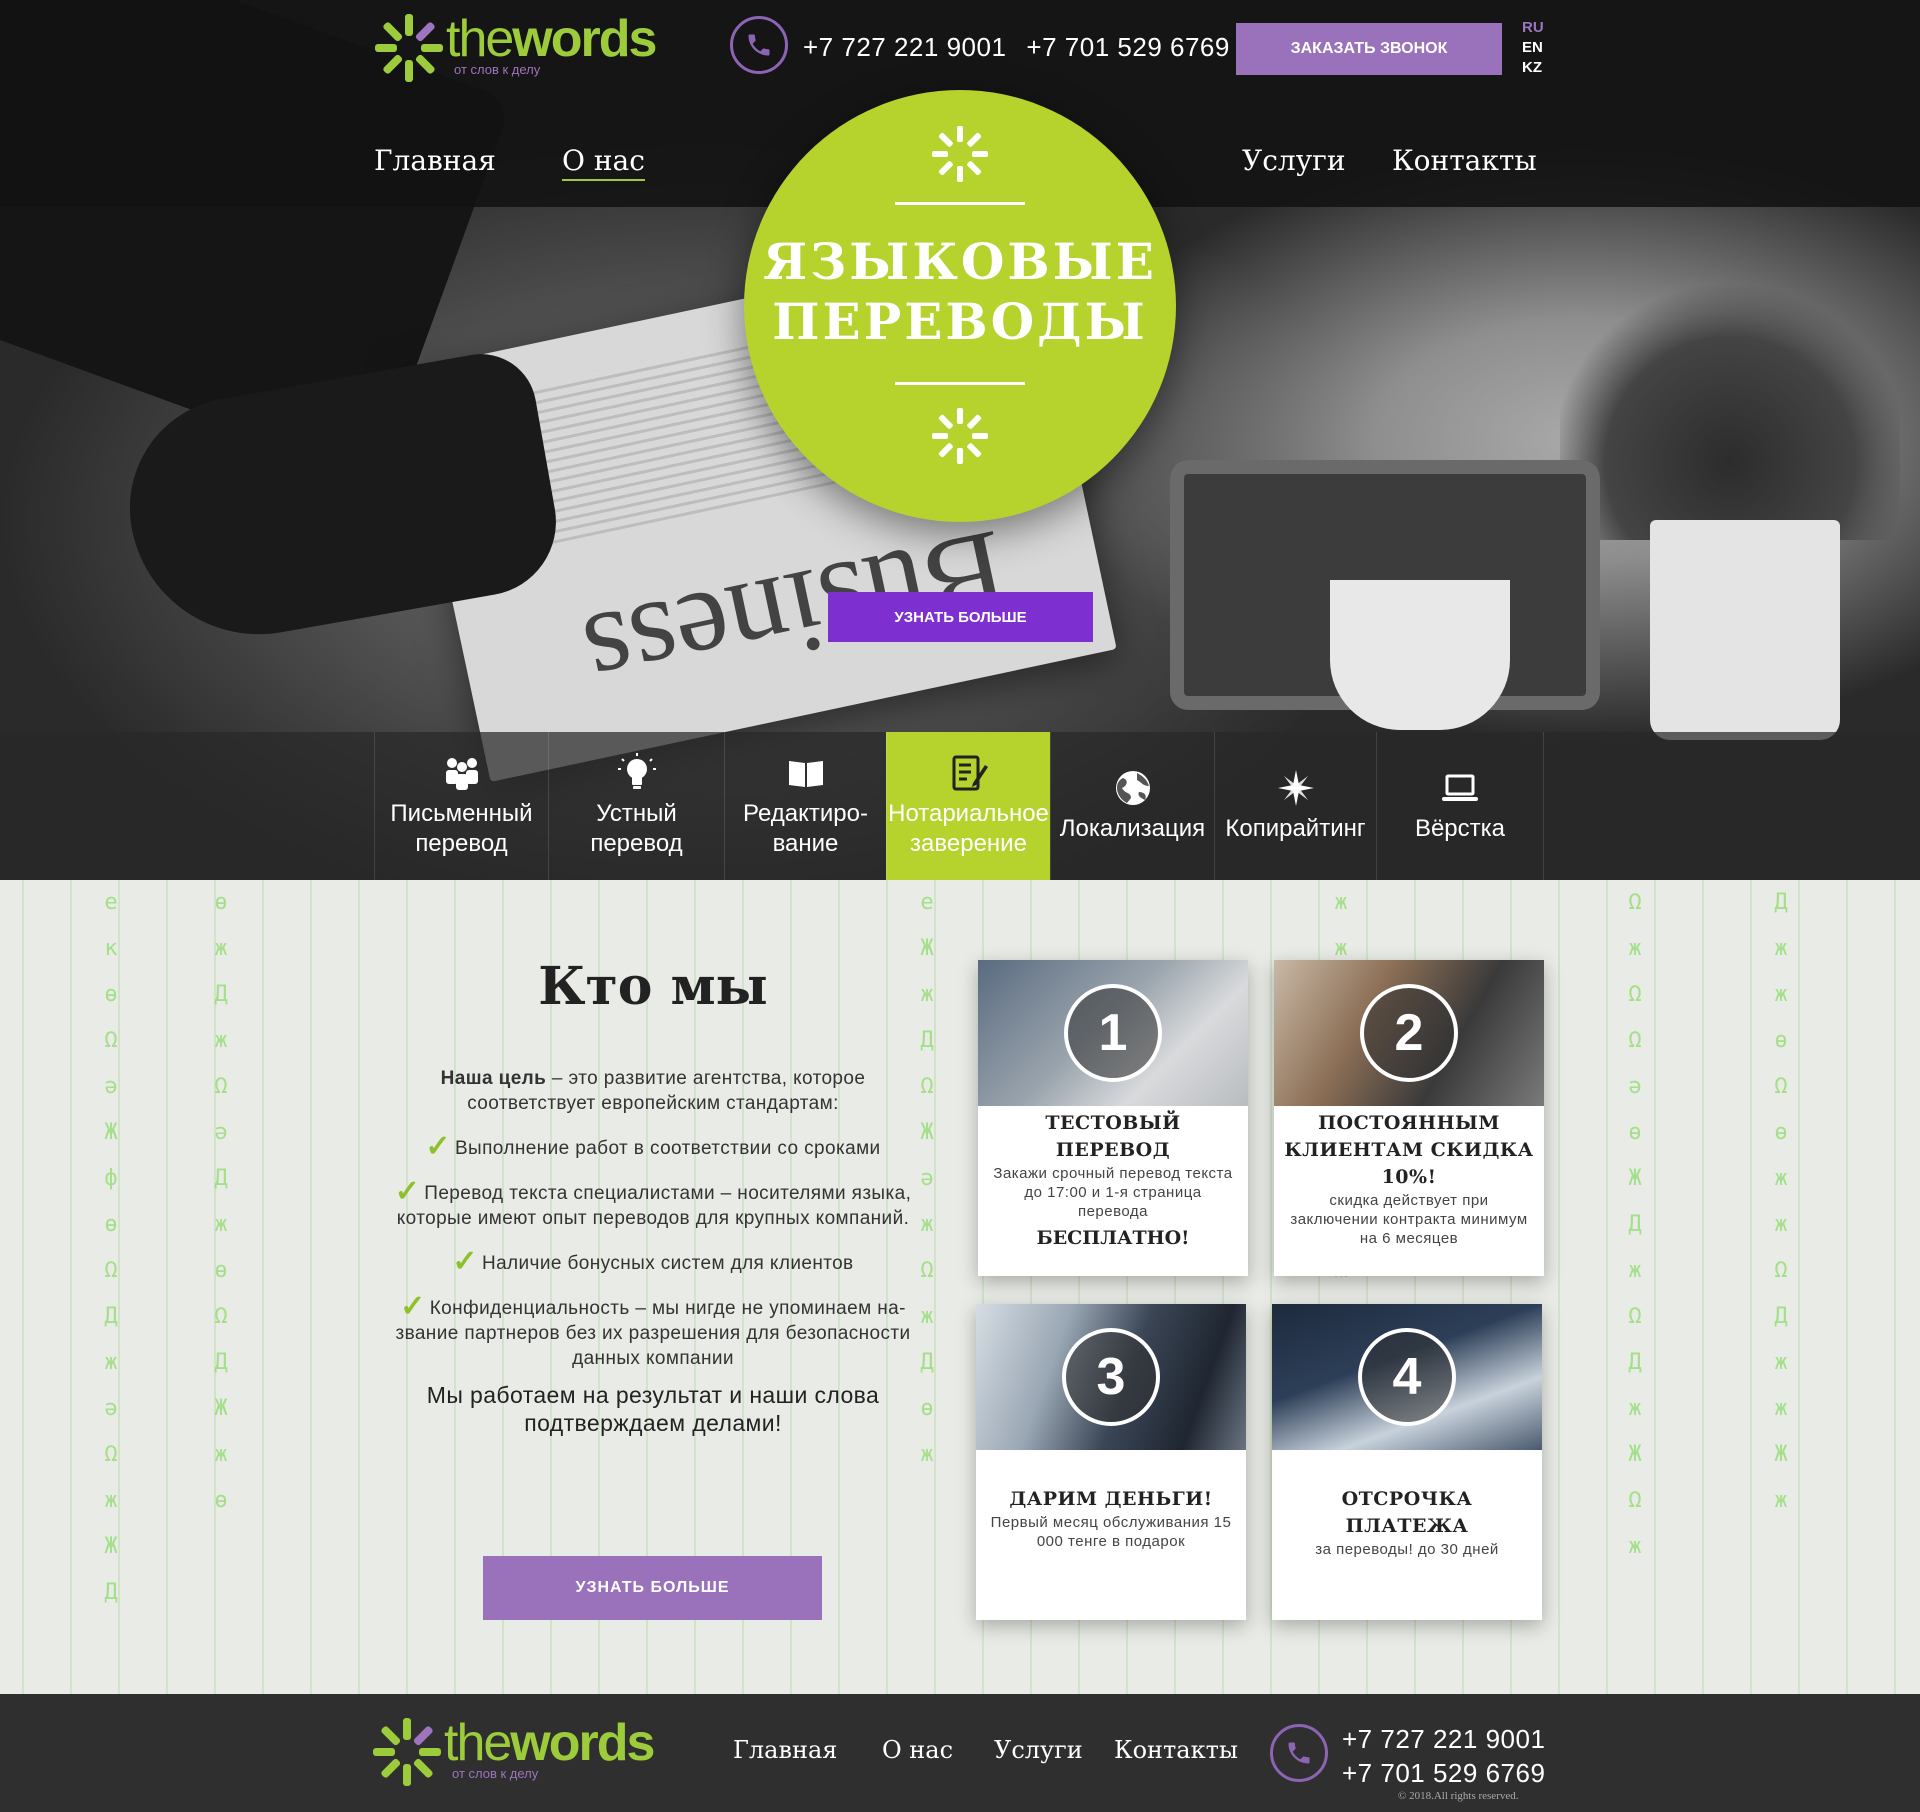 This screenshot has height=1812, width=1920. What do you see at coordinates (221, 1201) in the screenshot?
I see `matrix-decoration: ө ж Д ж Ω ә Д ж ө Ω Д Ж ж ө` at bounding box center [221, 1201].